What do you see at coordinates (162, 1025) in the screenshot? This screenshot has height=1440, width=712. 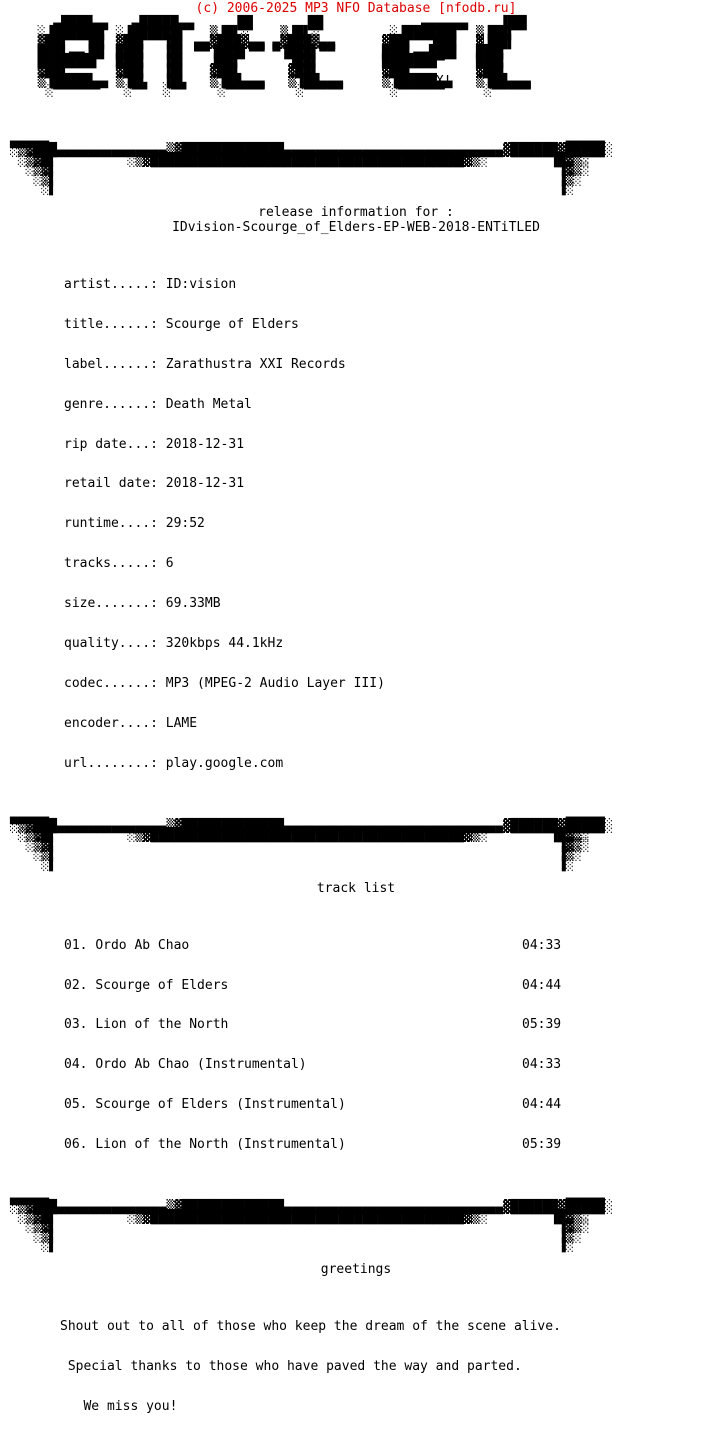 I see `track-title: Lion of the North` at bounding box center [162, 1025].